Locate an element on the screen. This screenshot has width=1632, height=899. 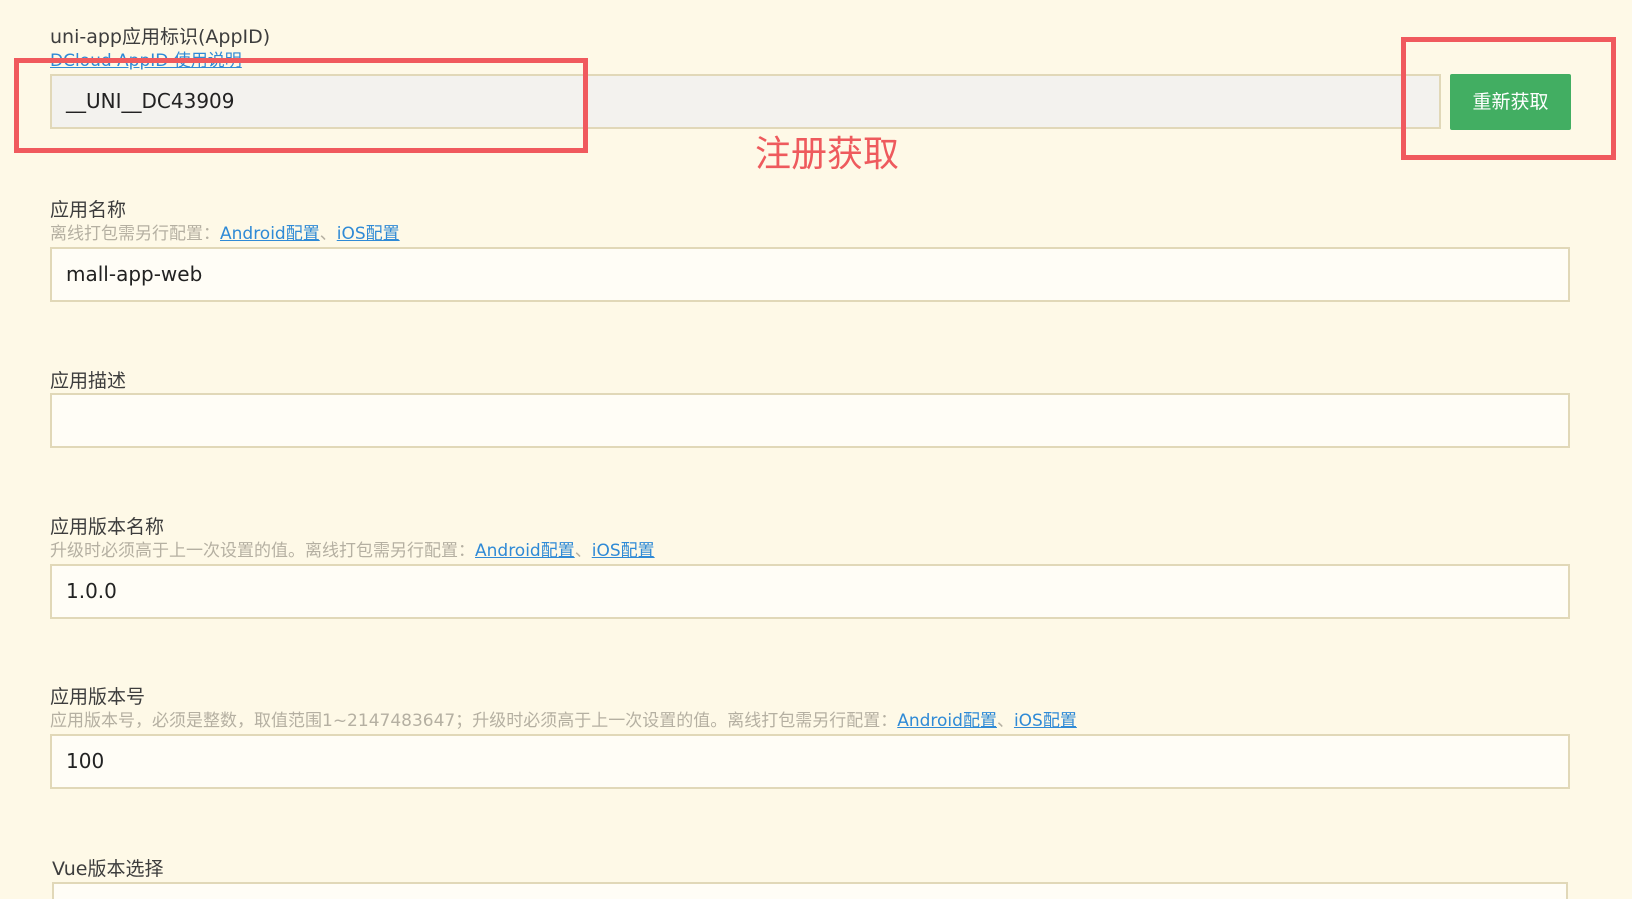
app-name-hint: 离线打包需另行配置：Android配置、iOS配置 is located at coordinates (225, 234).